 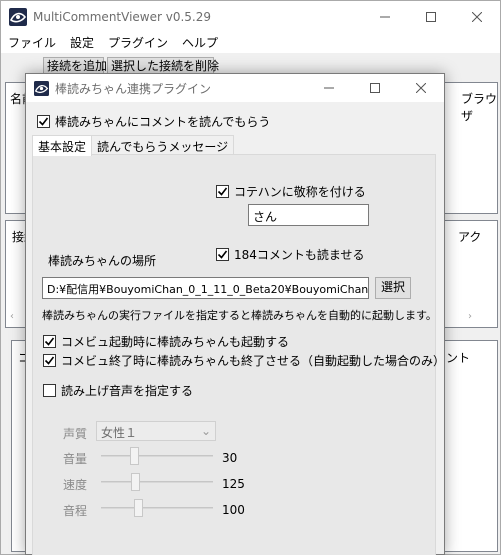 I want to click on dialog-title: 棒読みちゃん連携プラグイン, so click(x=133, y=88).